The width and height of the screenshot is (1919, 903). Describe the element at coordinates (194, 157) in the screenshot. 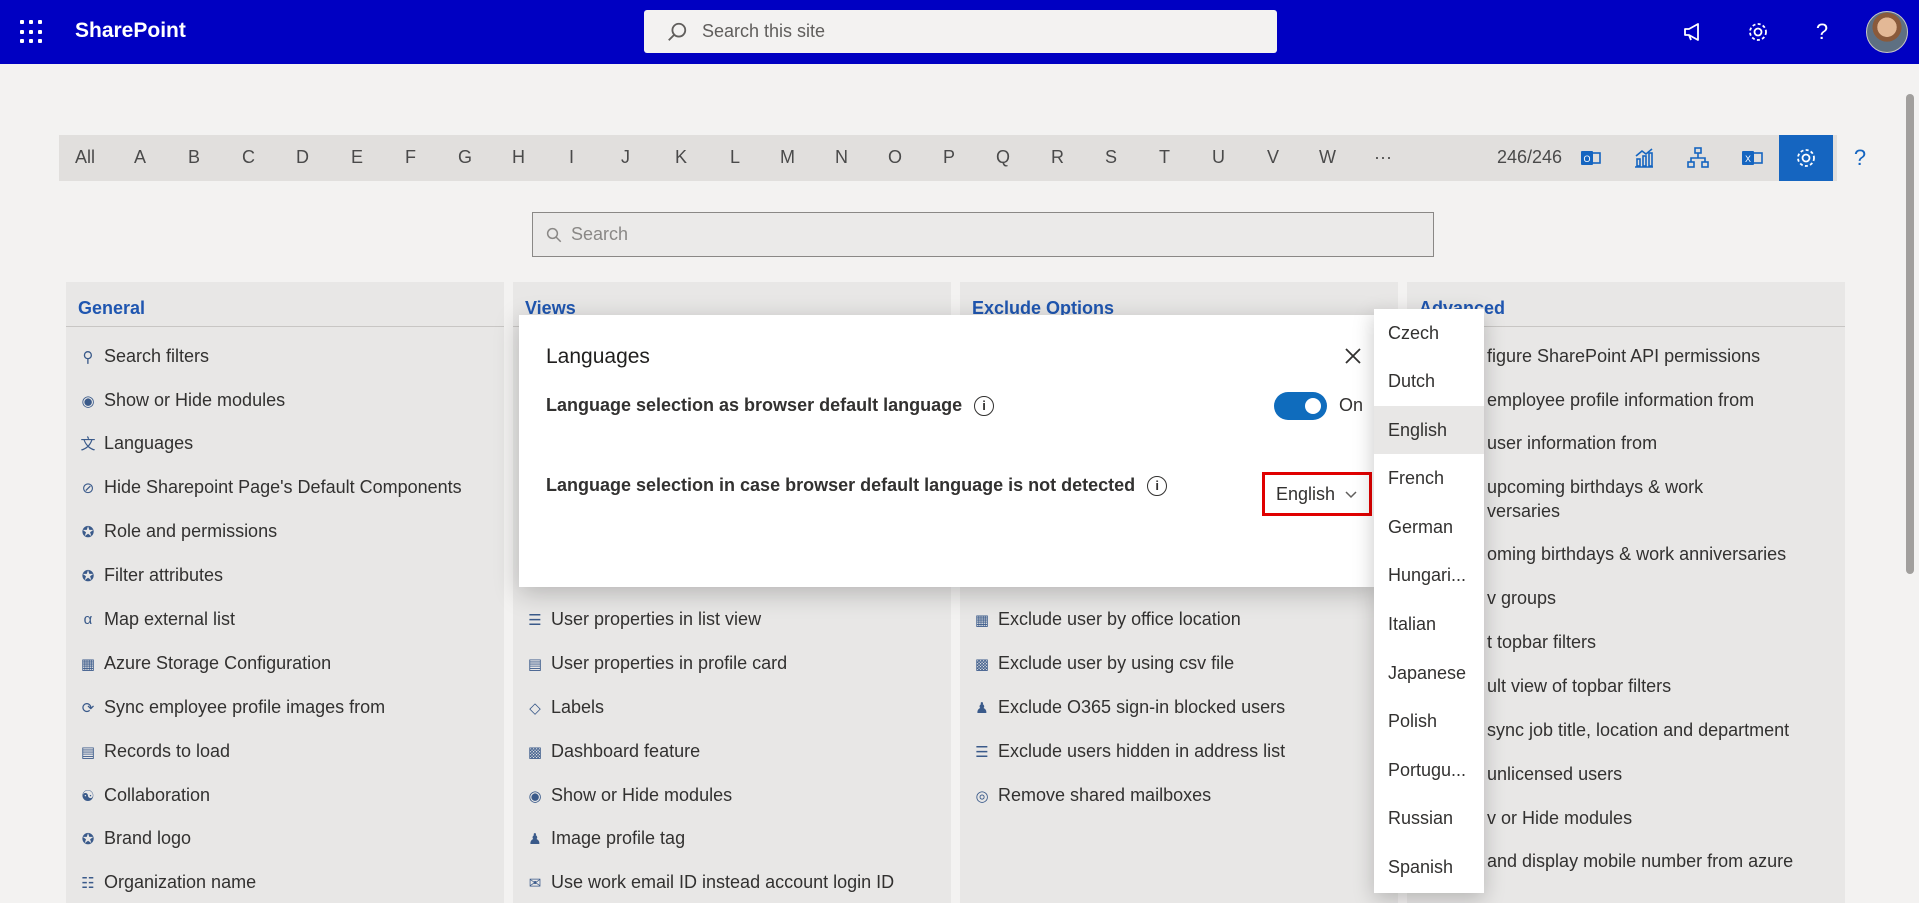

I see `letter-filter: B` at that location.